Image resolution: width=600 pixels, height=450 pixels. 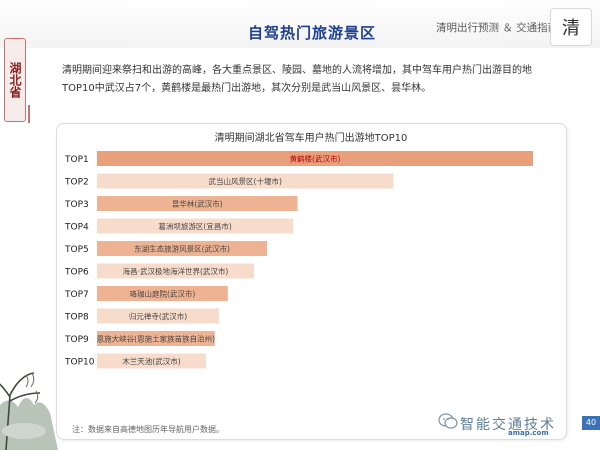 What do you see at coordinates (76, 205) in the screenshot?
I see `category-label: TOP3` at bounding box center [76, 205].